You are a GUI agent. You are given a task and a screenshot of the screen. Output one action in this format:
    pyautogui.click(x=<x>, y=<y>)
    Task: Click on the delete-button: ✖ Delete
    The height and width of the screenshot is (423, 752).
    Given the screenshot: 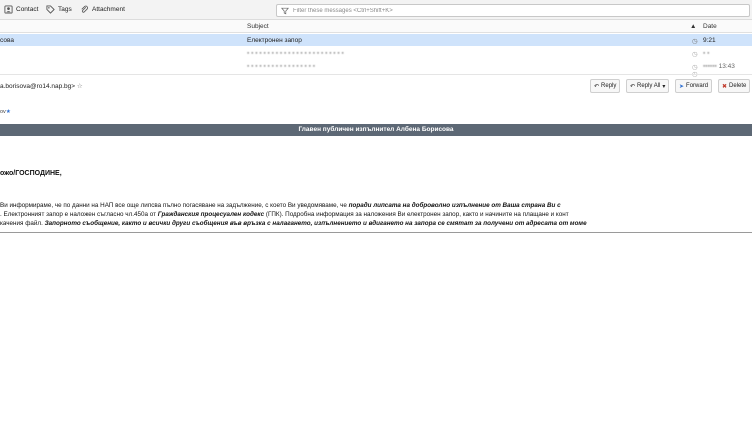 What is the action you would take?
    pyautogui.click(x=734, y=86)
    